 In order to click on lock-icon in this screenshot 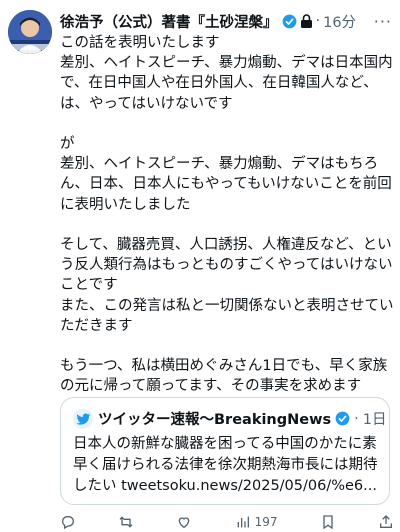, I will do `click(306, 21)`.